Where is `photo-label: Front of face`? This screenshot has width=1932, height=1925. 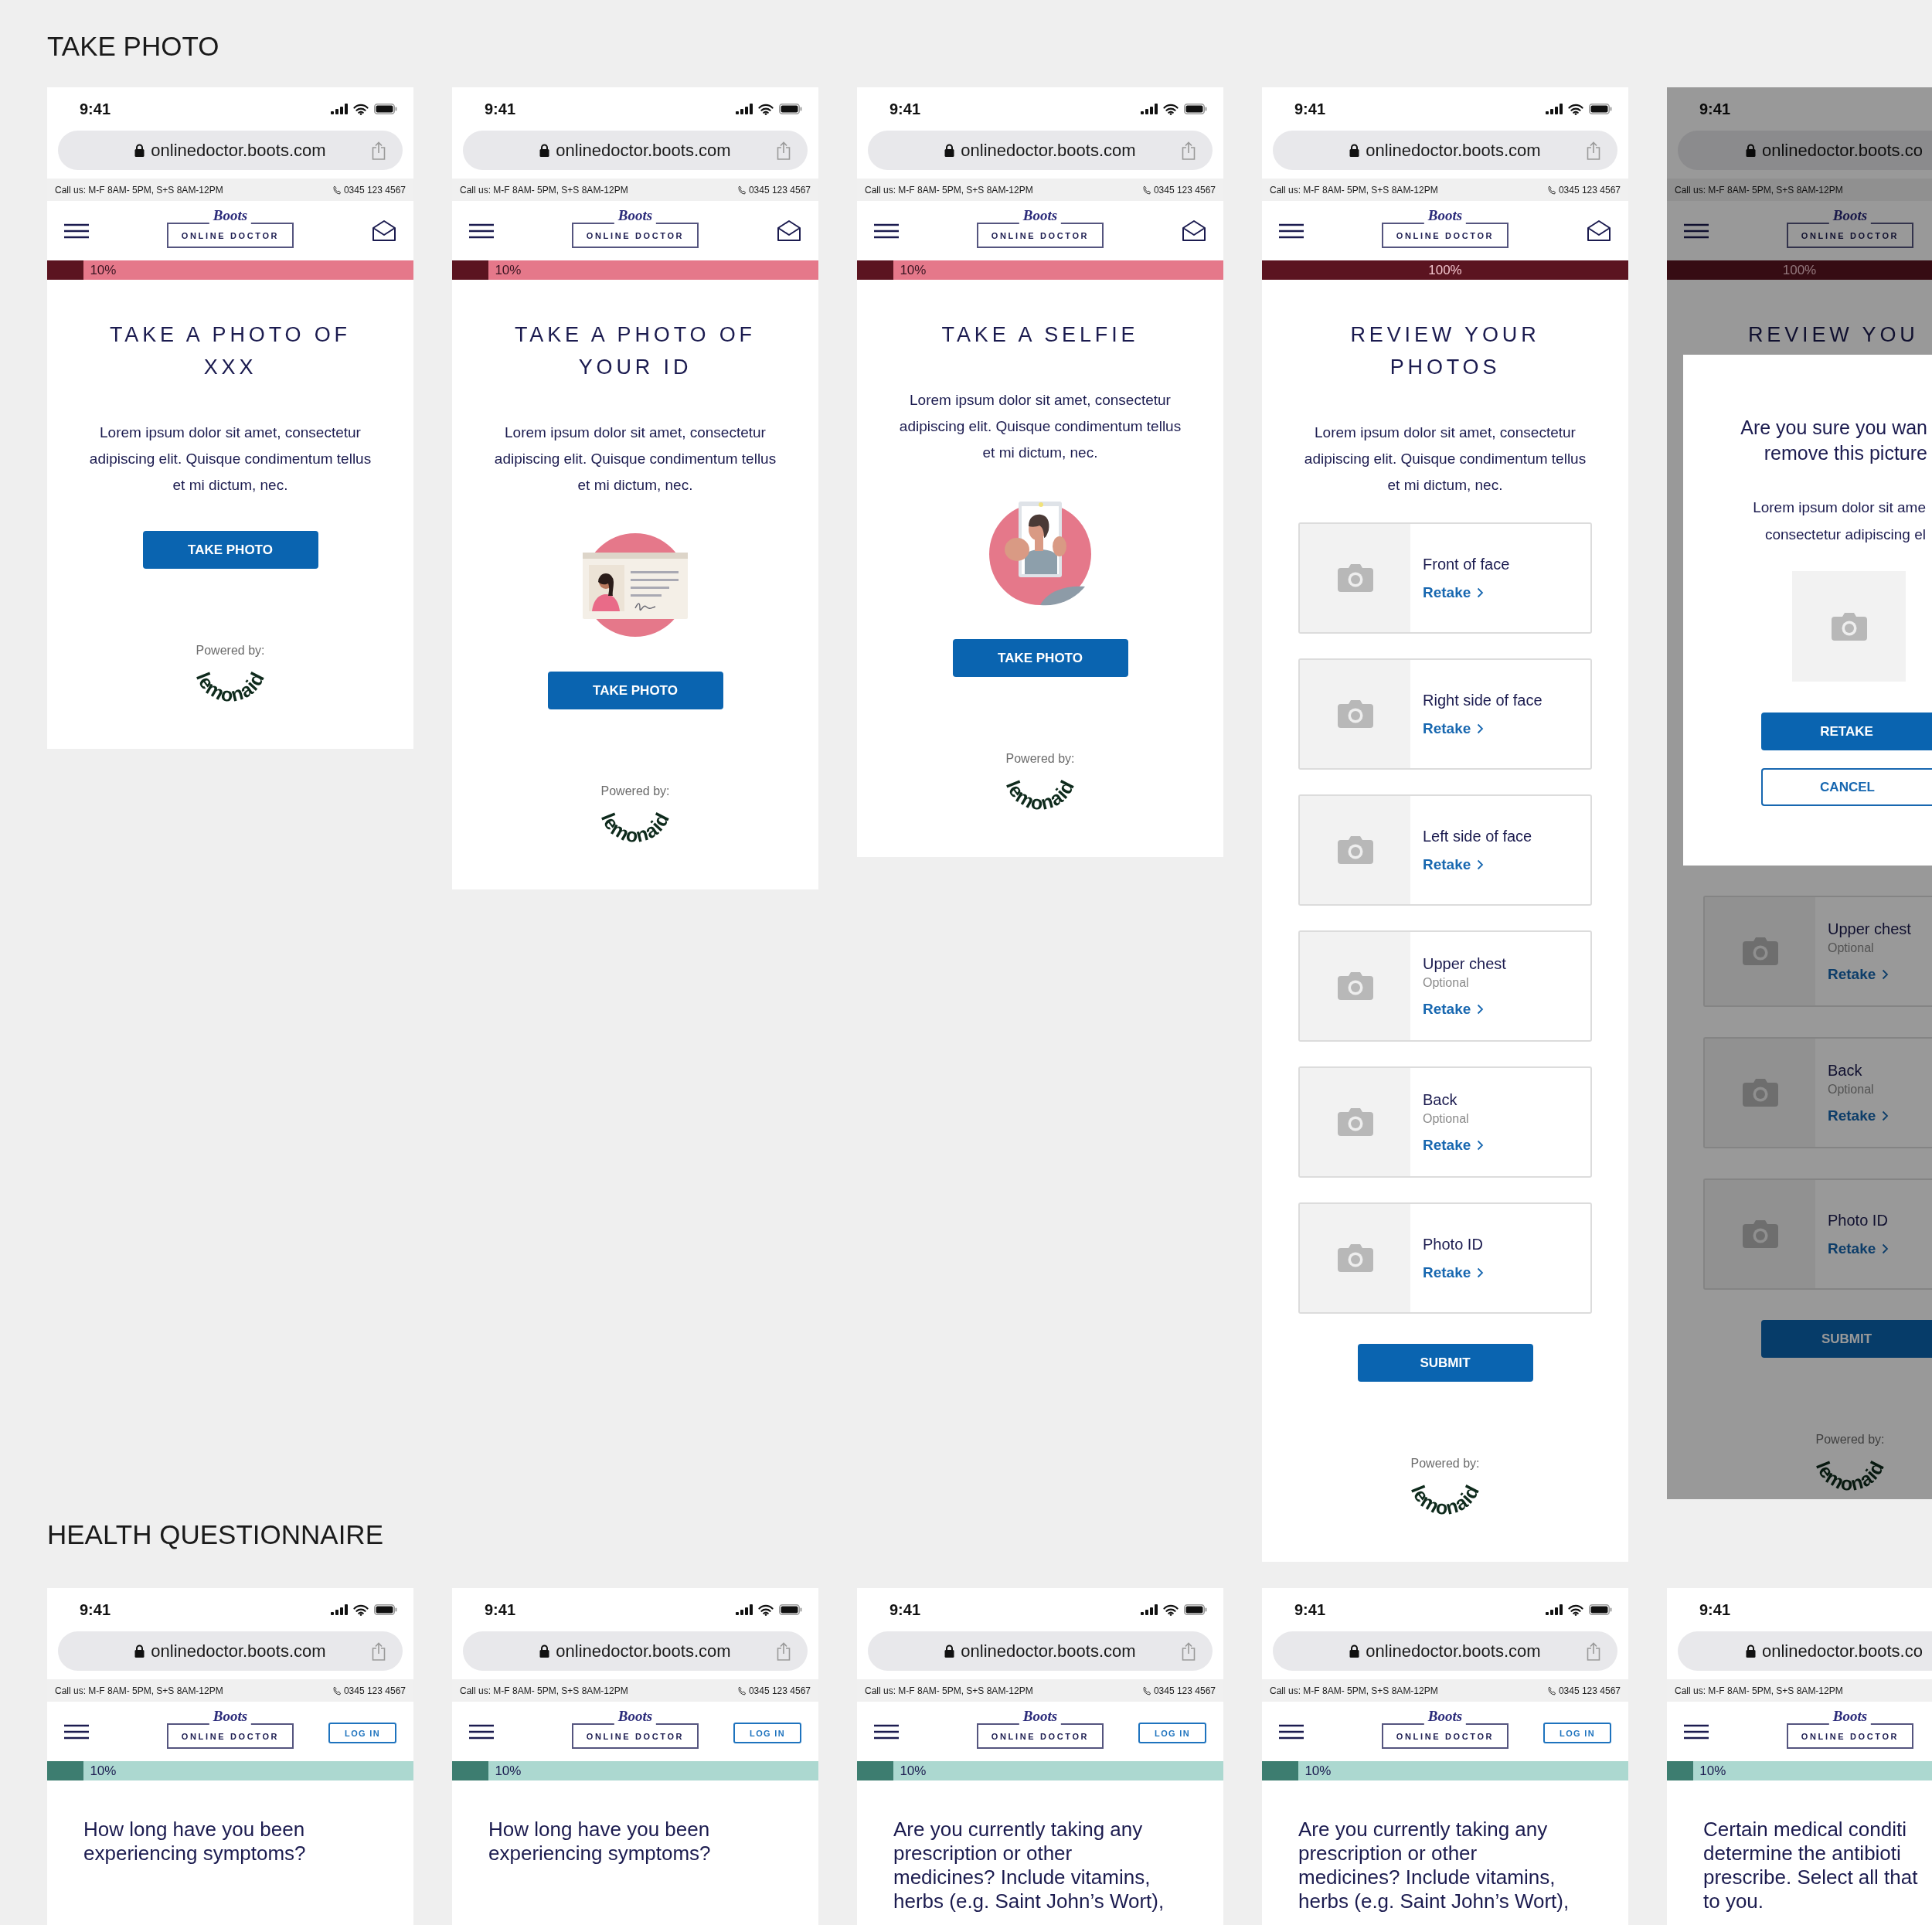
photo-label: Front of face is located at coordinates (1467, 564).